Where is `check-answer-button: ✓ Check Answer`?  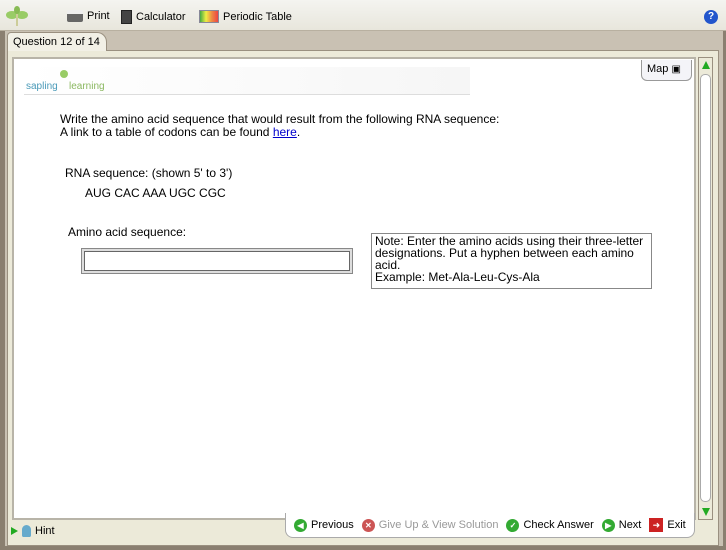
check-answer-button: ✓ Check Answer is located at coordinates (550, 525).